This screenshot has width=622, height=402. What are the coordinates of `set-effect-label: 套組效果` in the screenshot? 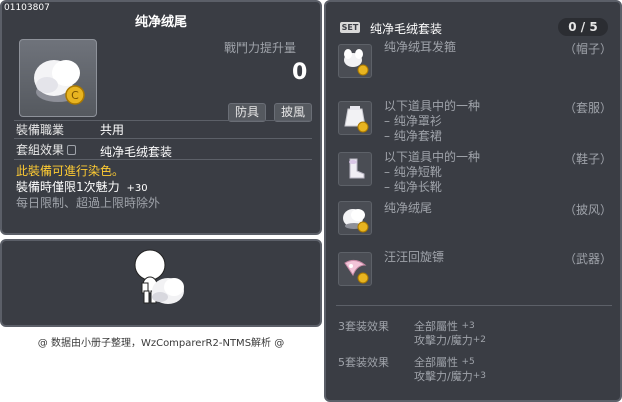 It's located at (46, 149).